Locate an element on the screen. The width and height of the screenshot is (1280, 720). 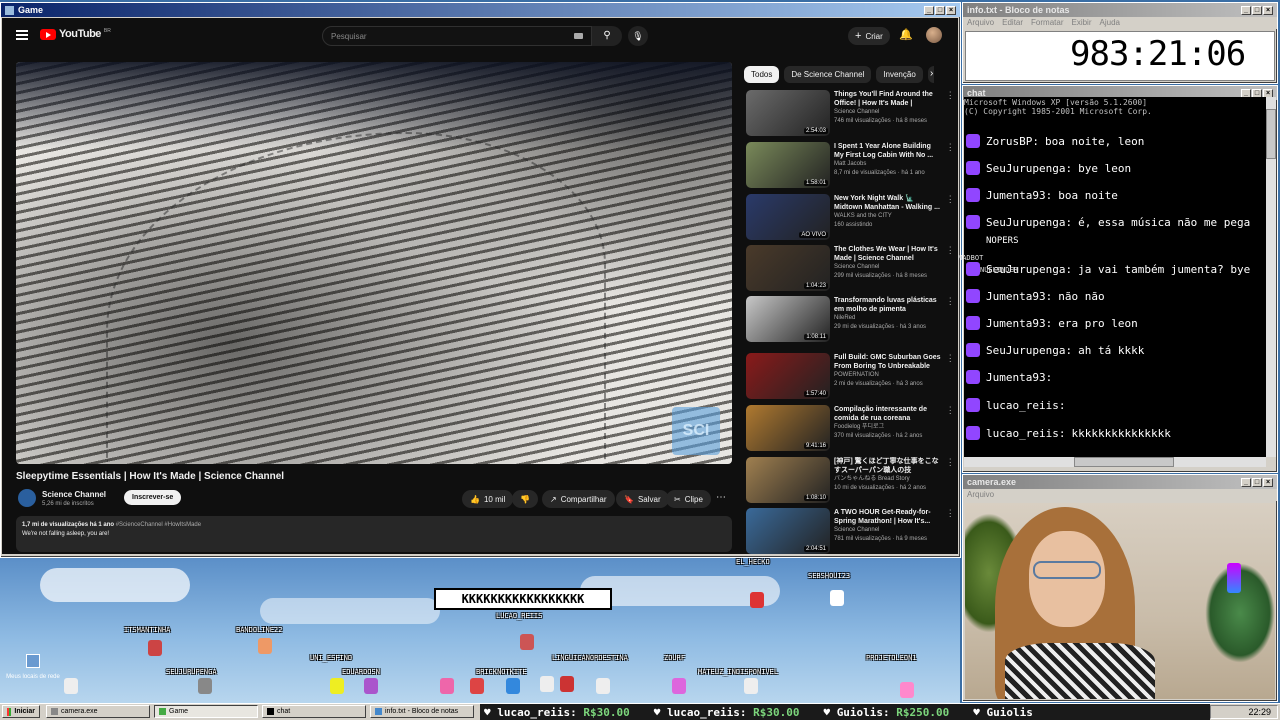
dislike-button: 👎 is located at coordinates (525, 499).